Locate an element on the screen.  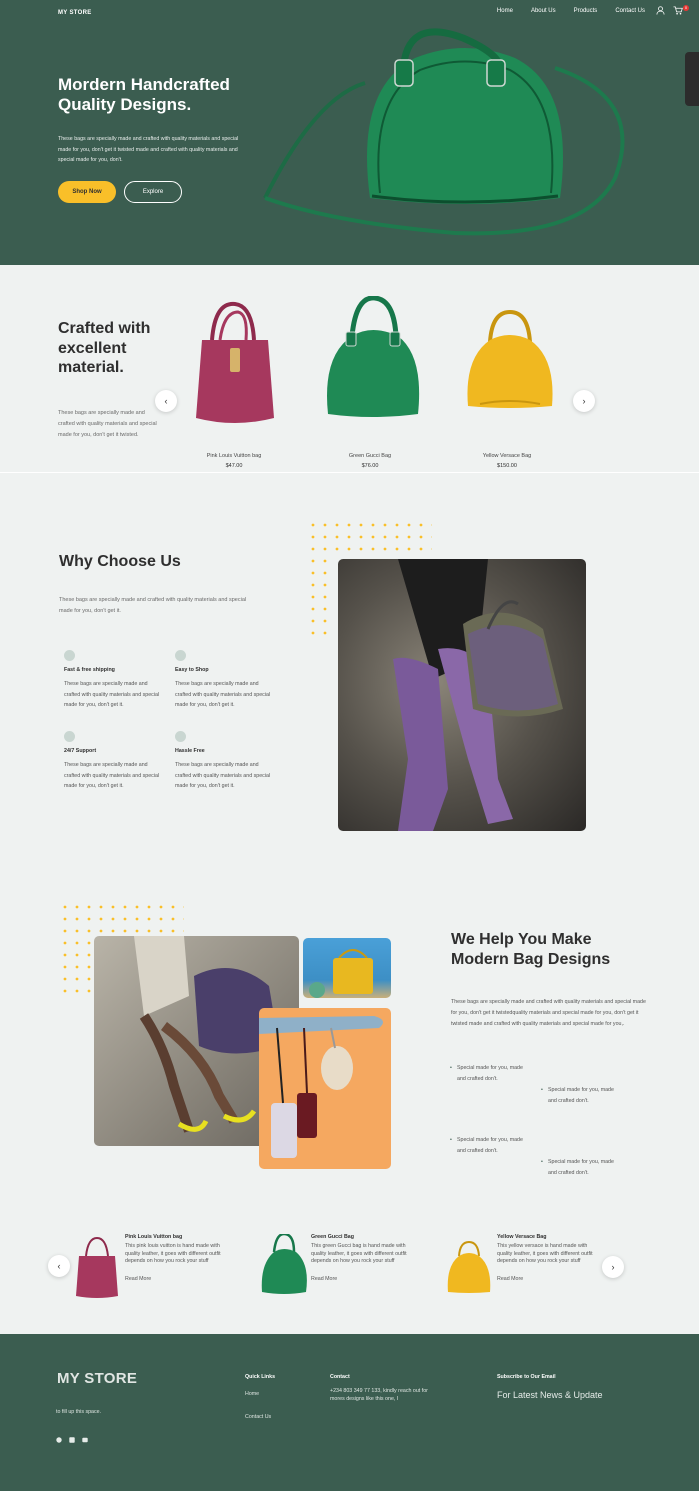
pink-bag-thumbnail is located at coordinates (97, 1267).